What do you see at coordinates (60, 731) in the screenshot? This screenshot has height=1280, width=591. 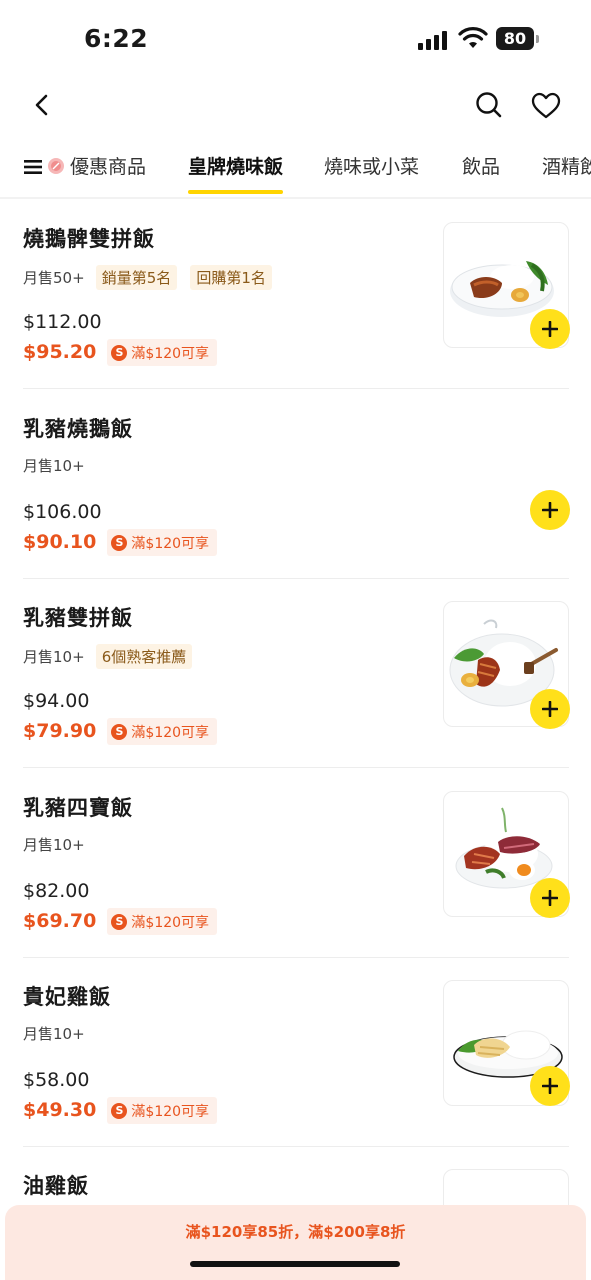 I see `item-discount-price: $79.90` at bounding box center [60, 731].